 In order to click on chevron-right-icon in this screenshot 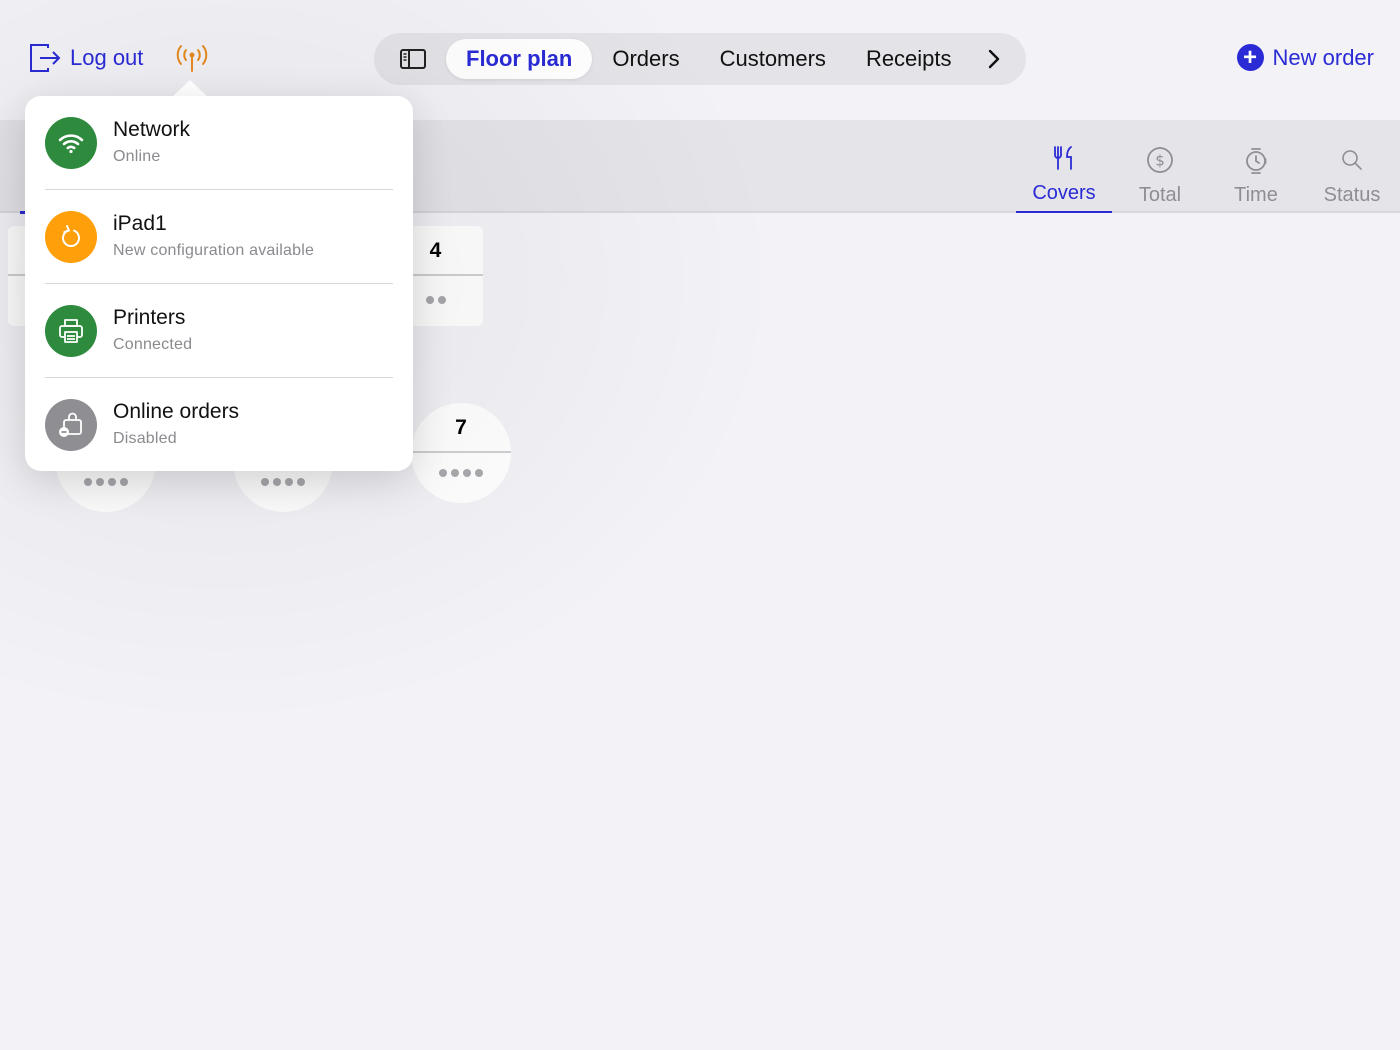, I will do `click(993, 59)`.